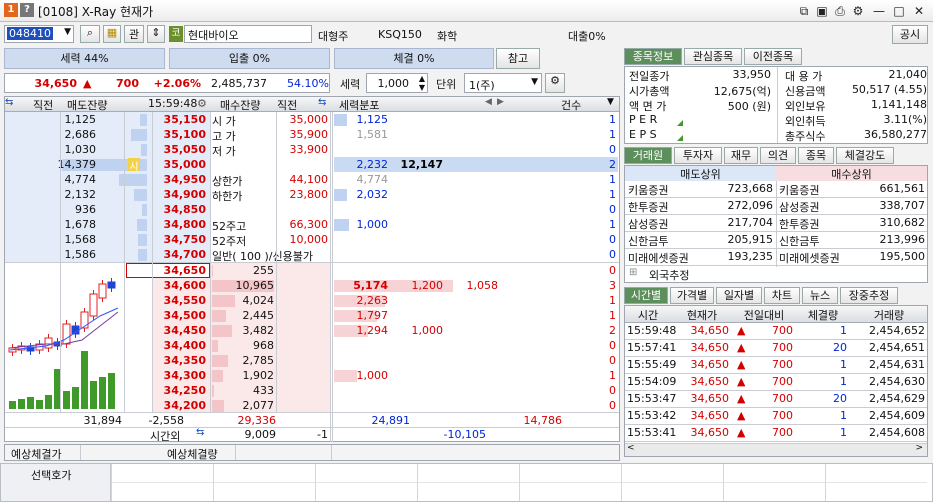  What do you see at coordinates (80, 134) in the screenshot?
I see `ask-qty: 2,686` at bounding box center [80, 134].